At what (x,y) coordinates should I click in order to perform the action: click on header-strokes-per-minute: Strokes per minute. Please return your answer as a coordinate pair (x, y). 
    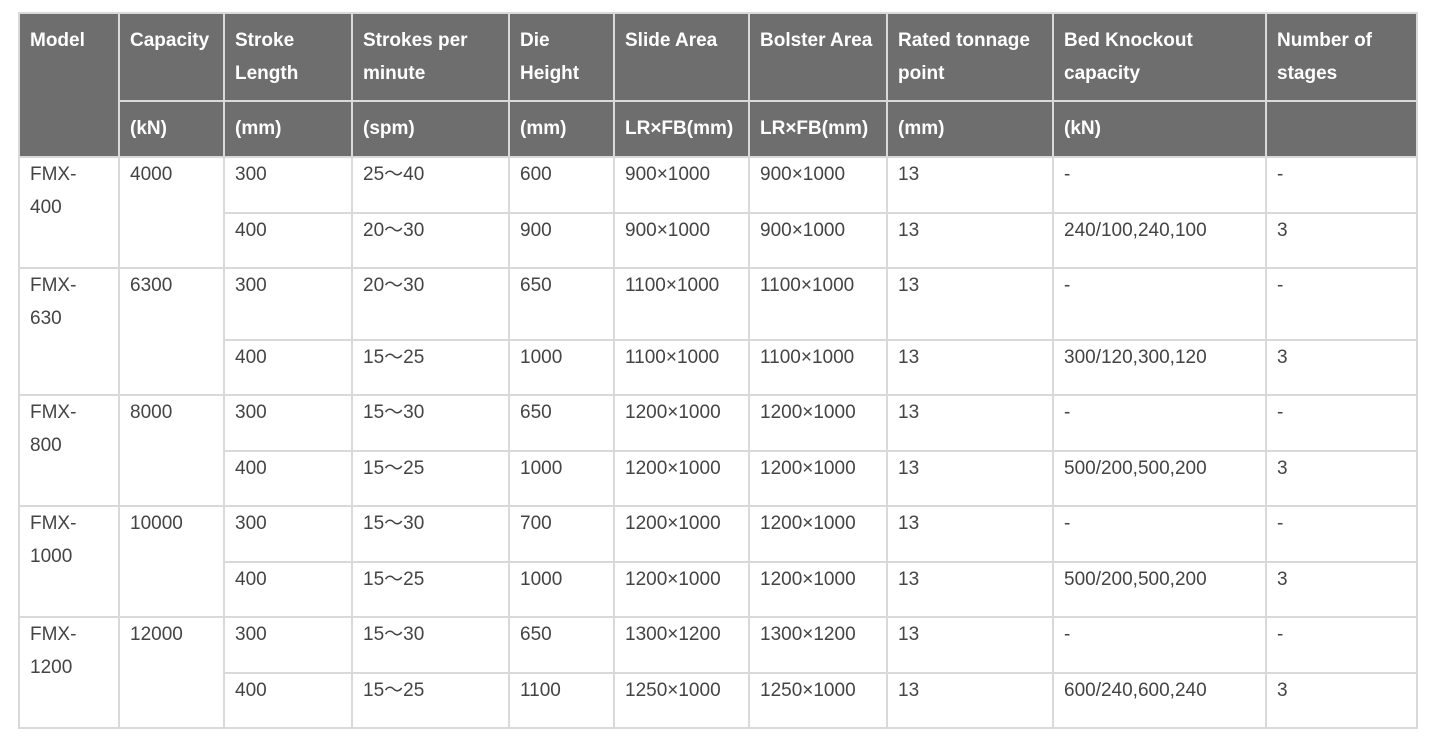
    Looking at the image, I should click on (430, 57).